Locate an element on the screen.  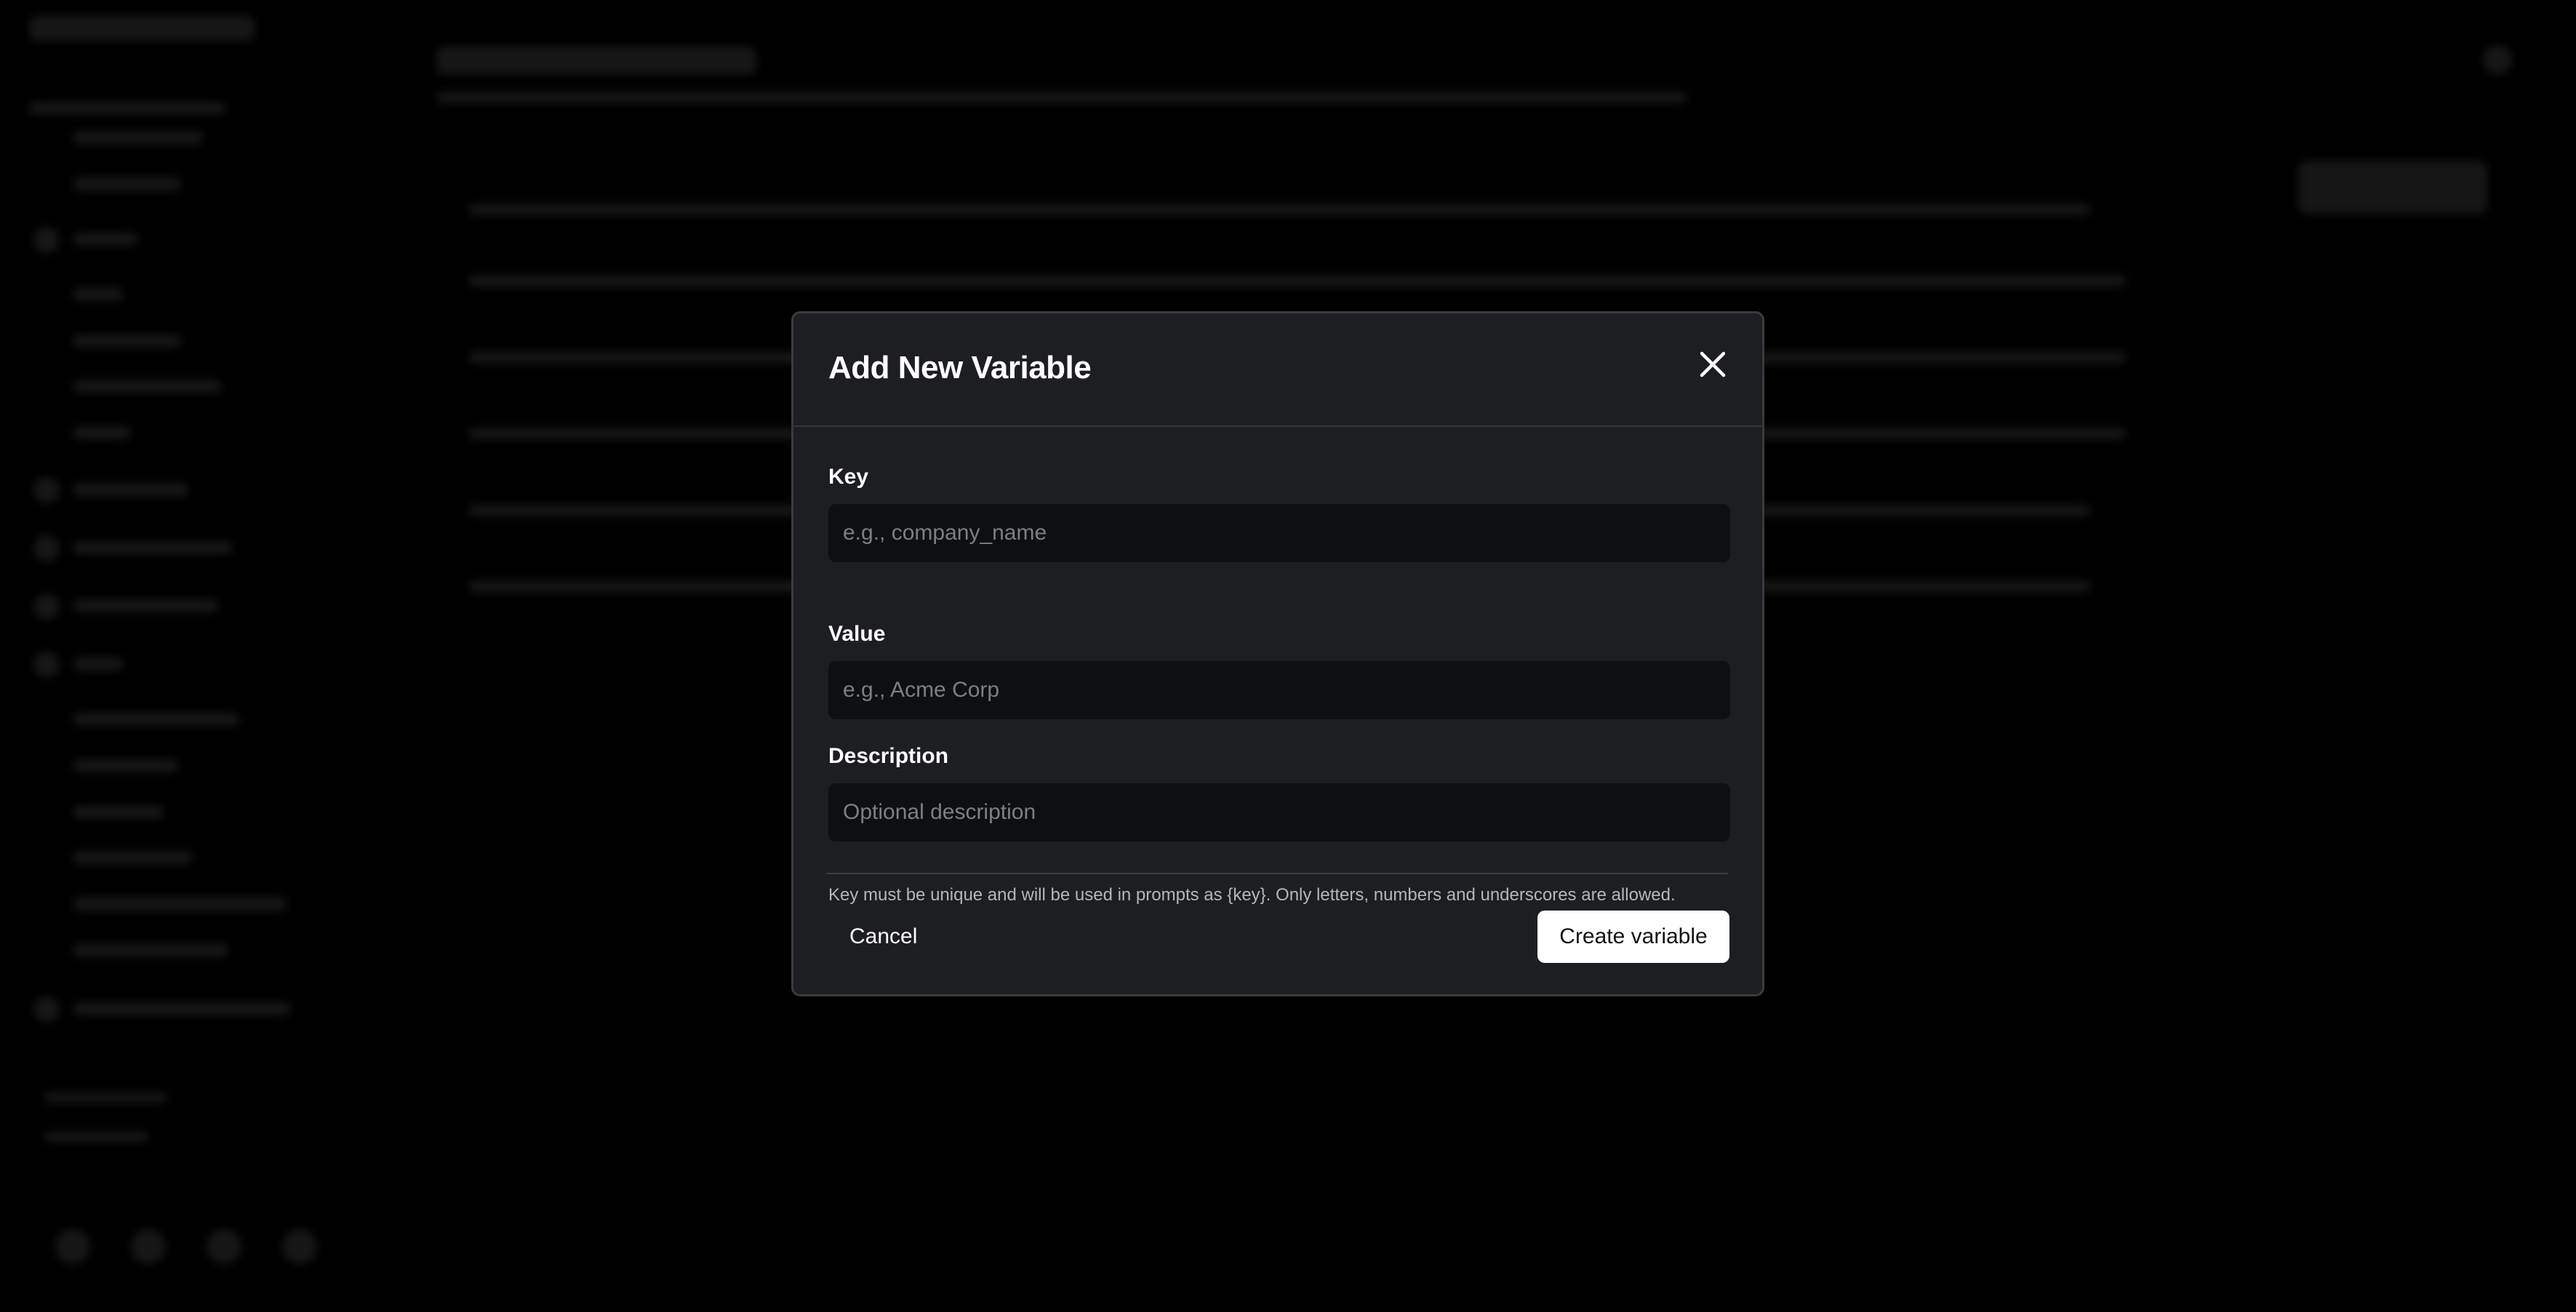
add-button is located at coordinates (2392, 187).